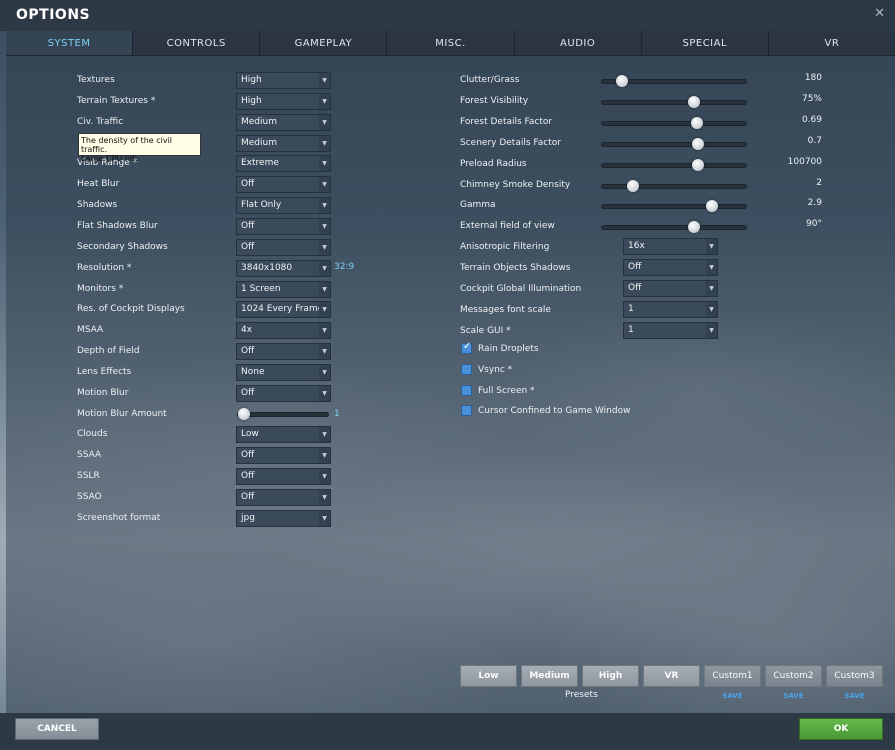 The image size is (895, 750). I want to click on rain-droplets-checkbox: ✓, so click(466, 347).